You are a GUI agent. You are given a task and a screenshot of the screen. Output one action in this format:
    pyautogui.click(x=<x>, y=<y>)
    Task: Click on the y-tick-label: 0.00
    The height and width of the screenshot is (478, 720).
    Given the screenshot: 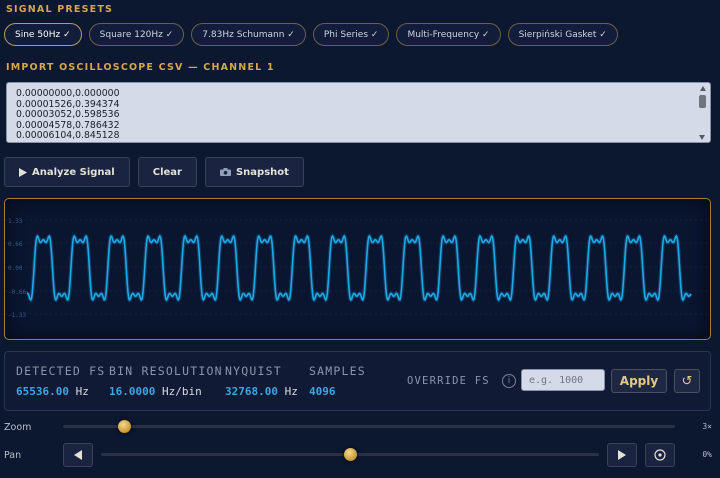 What is the action you would take?
    pyautogui.click(x=15, y=268)
    